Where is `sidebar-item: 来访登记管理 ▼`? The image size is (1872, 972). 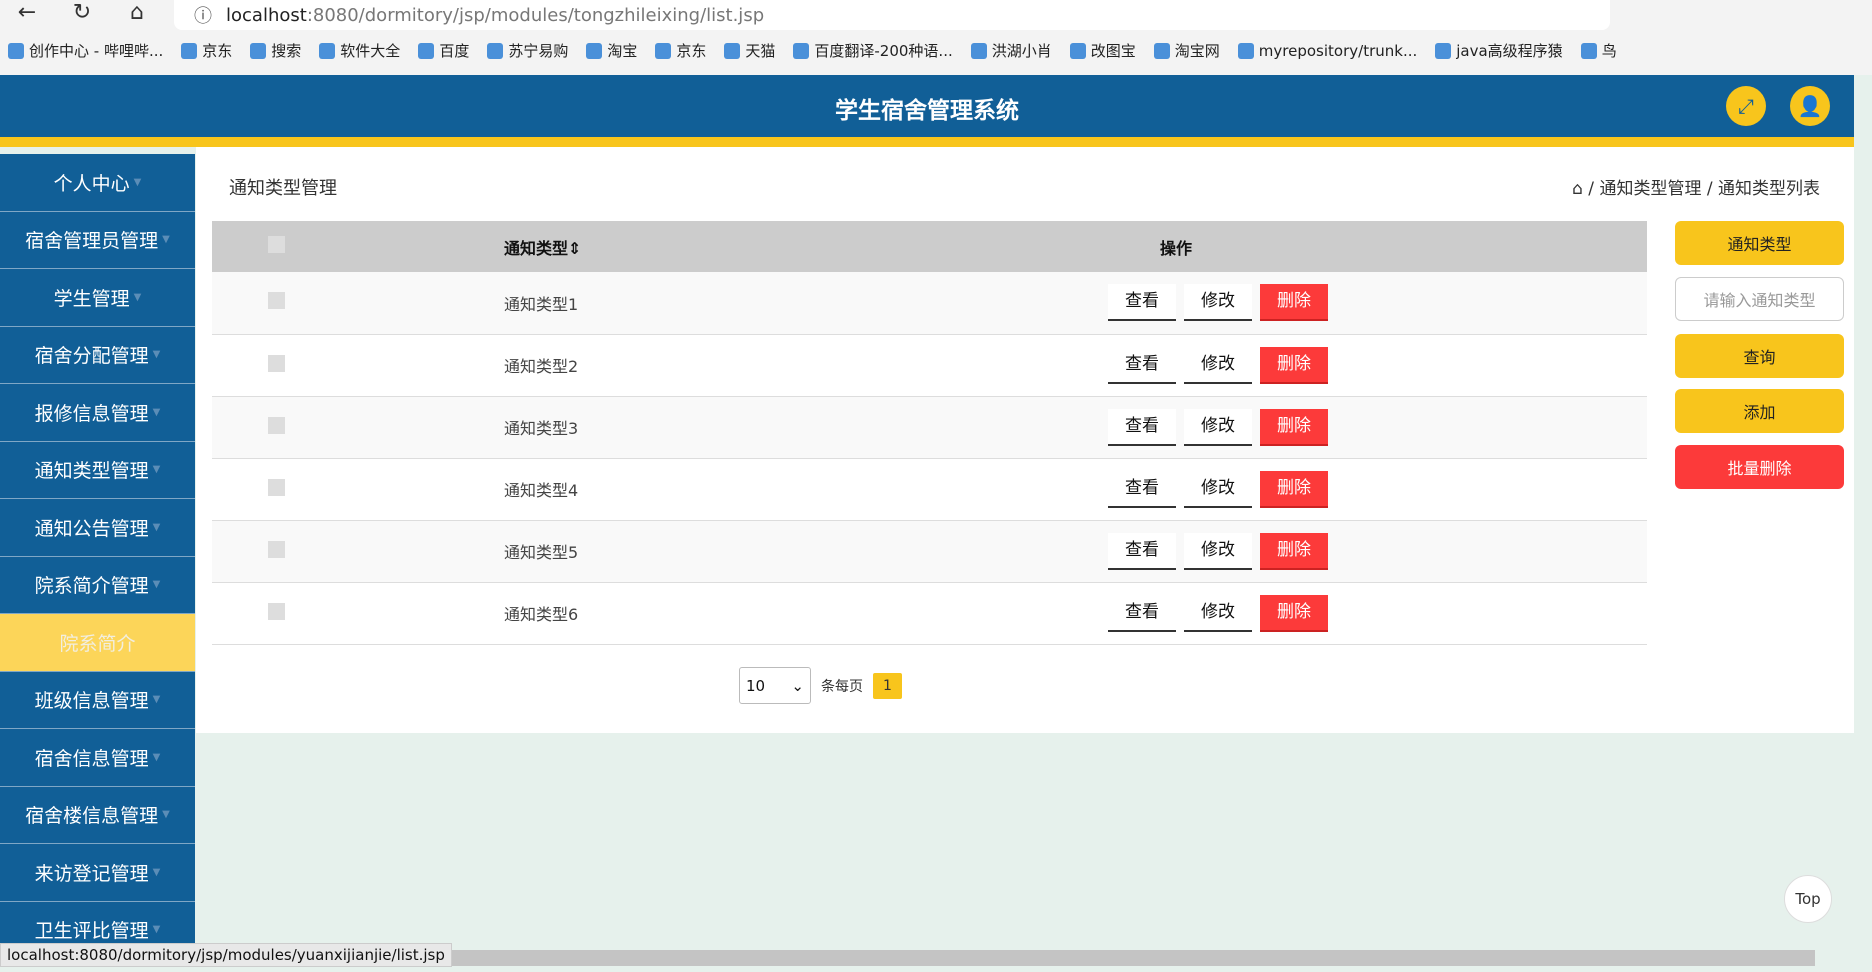 sidebar-item: 来访登记管理 ▼ is located at coordinates (97, 873).